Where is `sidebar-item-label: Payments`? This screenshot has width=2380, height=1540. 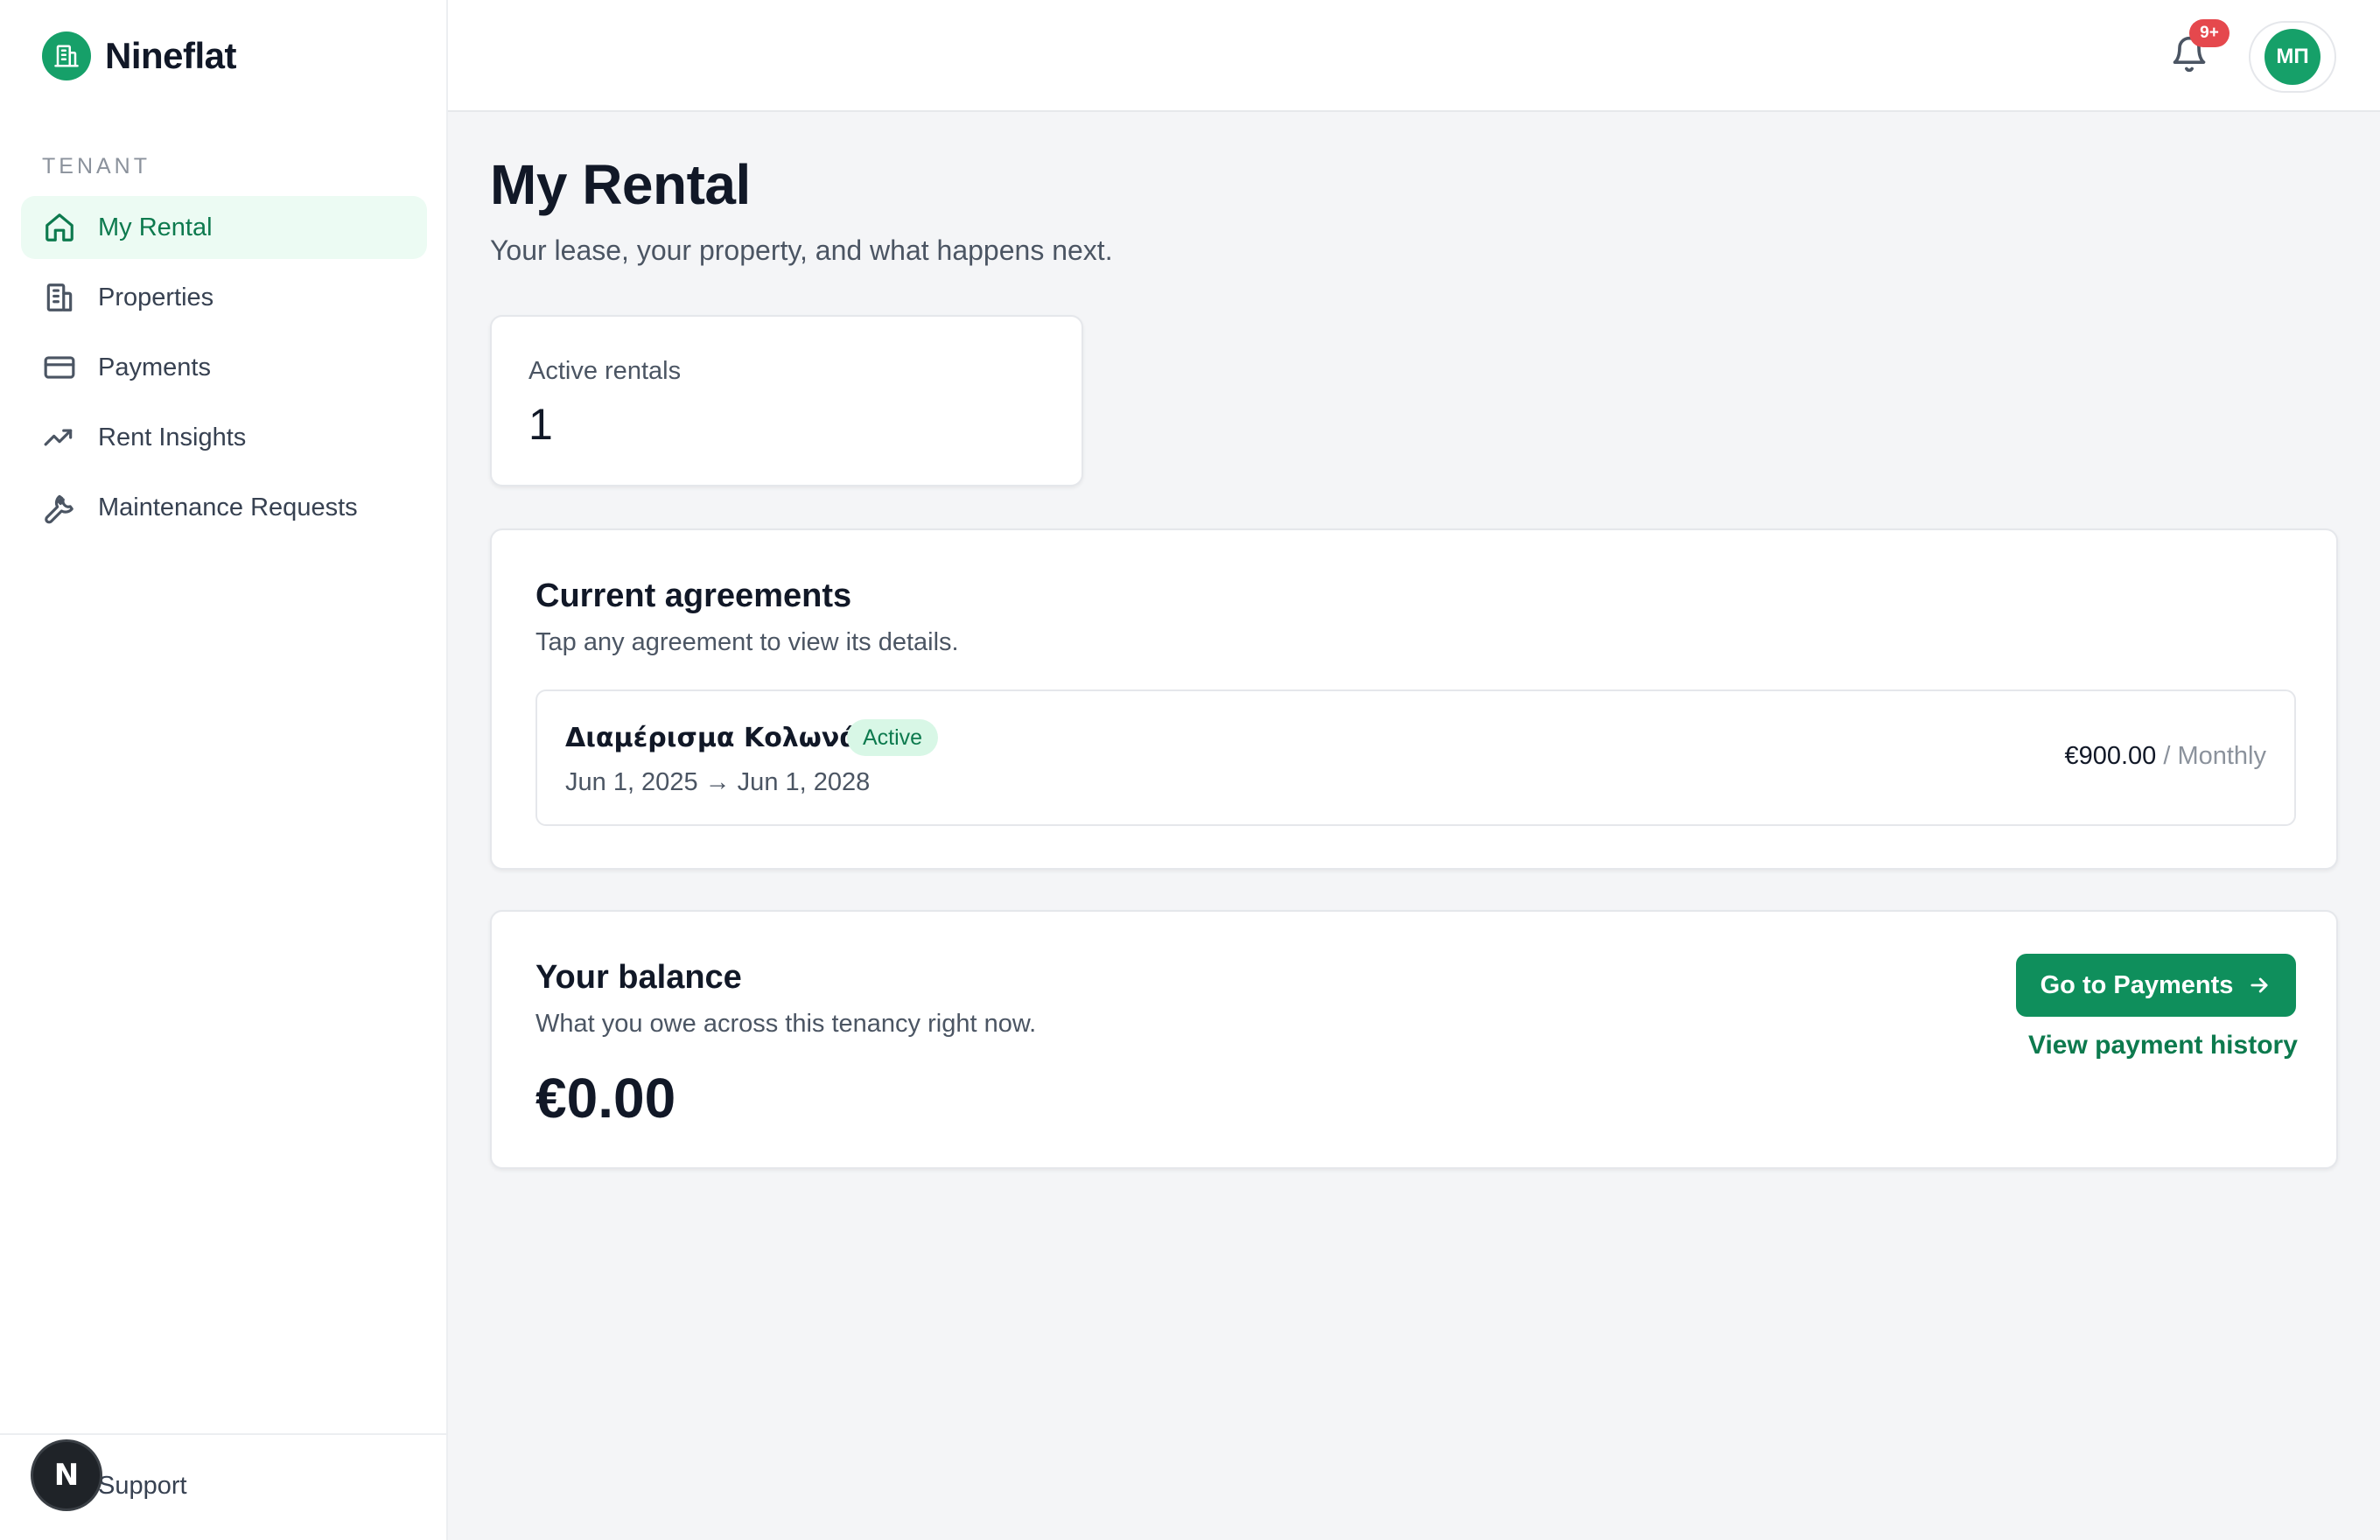 sidebar-item-label: Payments is located at coordinates (154, 367).